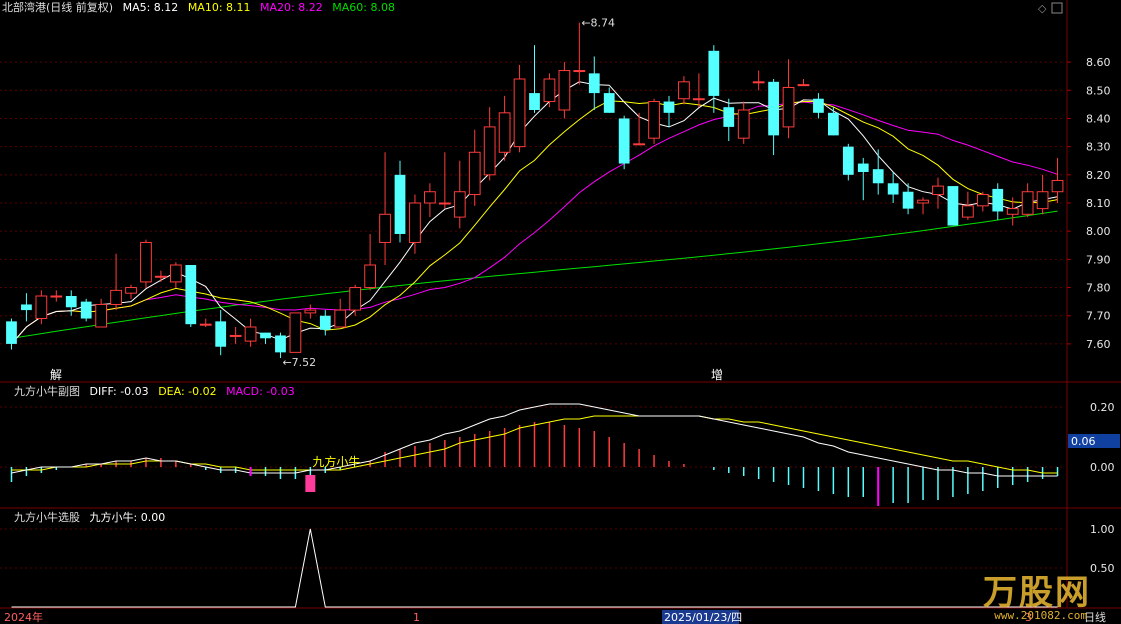  I want to click on diamond-icon: ◇, so click(1042, 8).